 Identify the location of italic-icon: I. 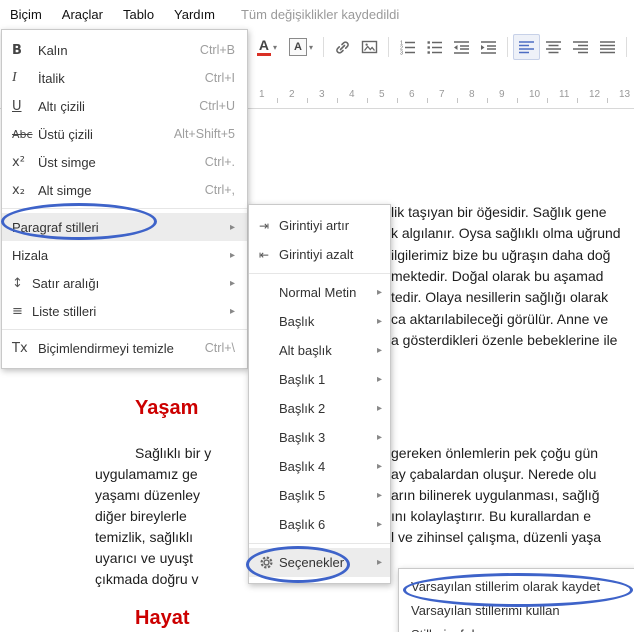
(14, 77).